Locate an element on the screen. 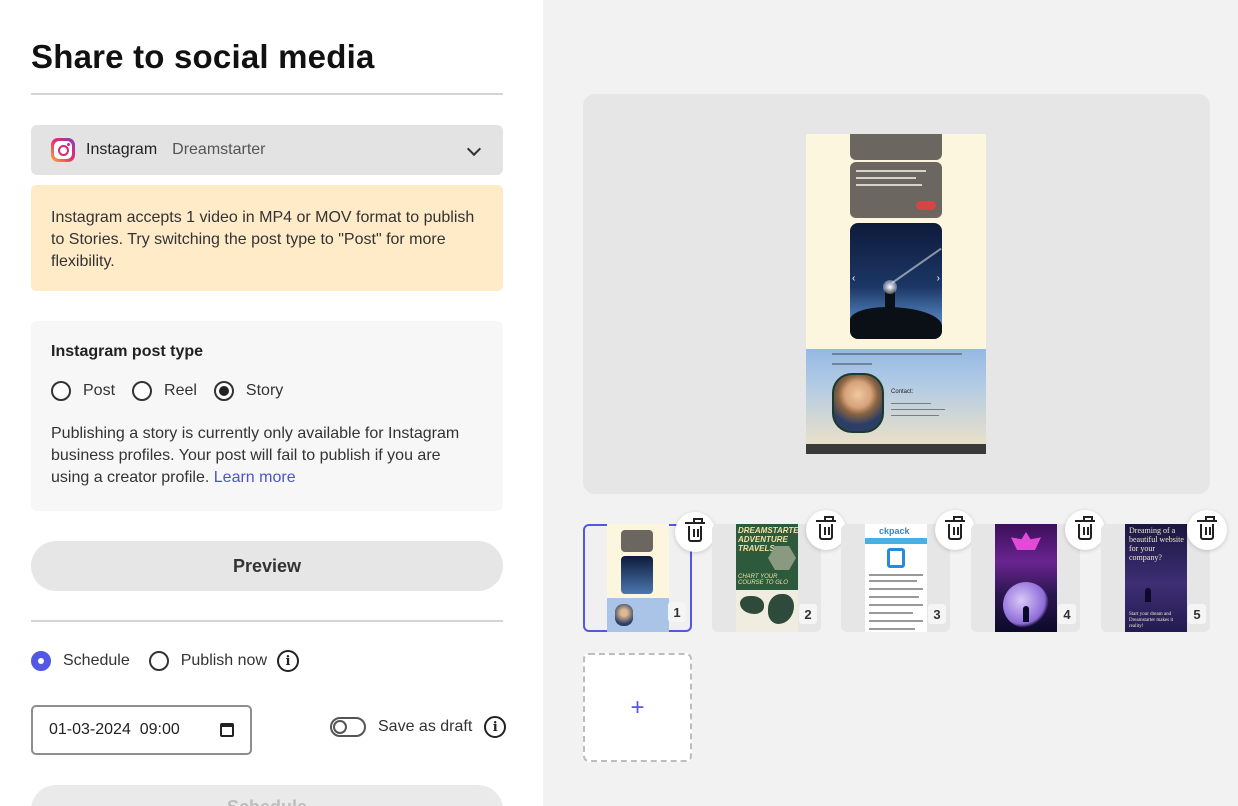 Image resolution: width=1238 pixels, height=806 pixels. thumbnail-image: ckpack is located at coordinates (896, 578).